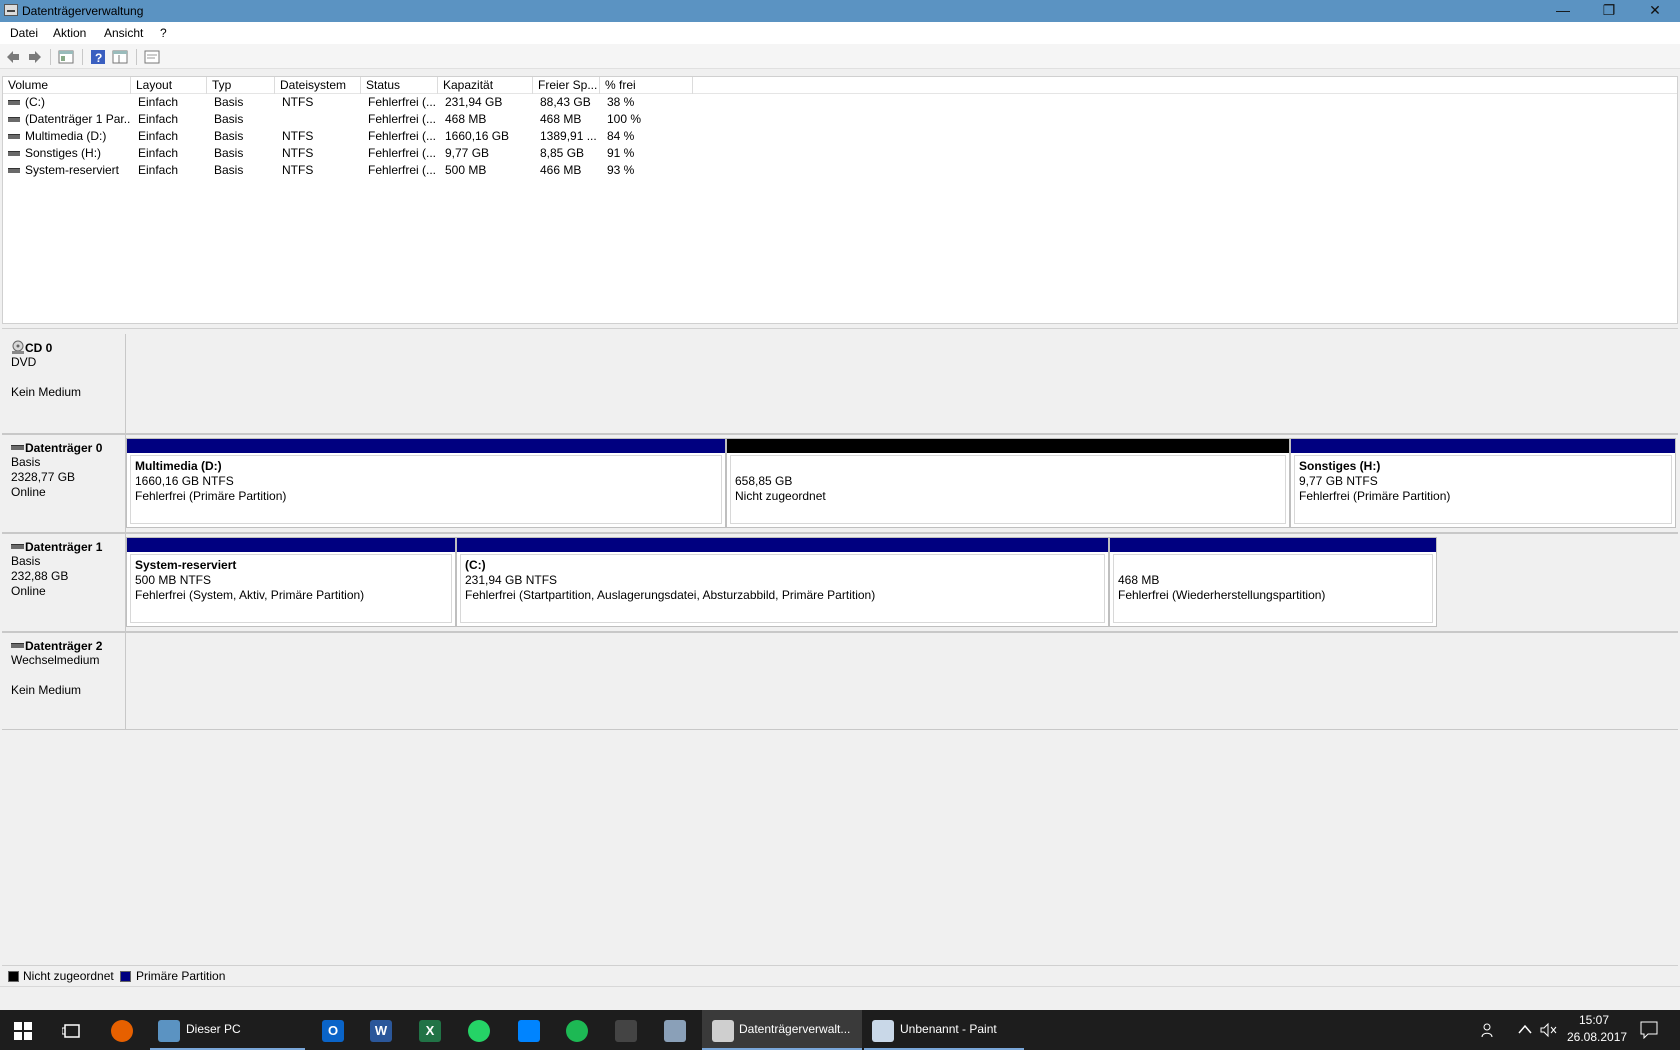  Describe the element at coordinates (466, 170) in the screenshot. I see `cell-kapazitaet: 500 MB` at that location.